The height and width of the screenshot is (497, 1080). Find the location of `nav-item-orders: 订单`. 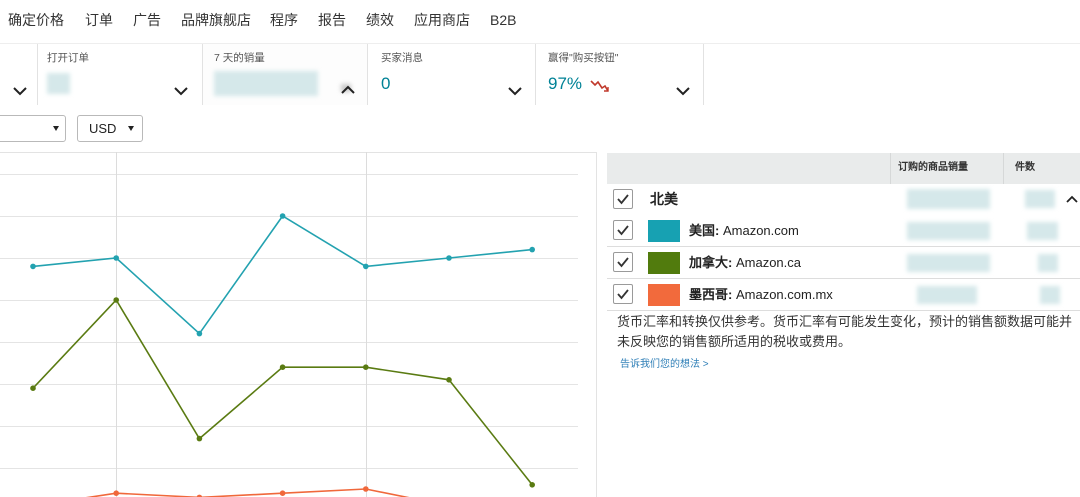

nav-item-orders: 订单 is located at coordinates (99, 20).